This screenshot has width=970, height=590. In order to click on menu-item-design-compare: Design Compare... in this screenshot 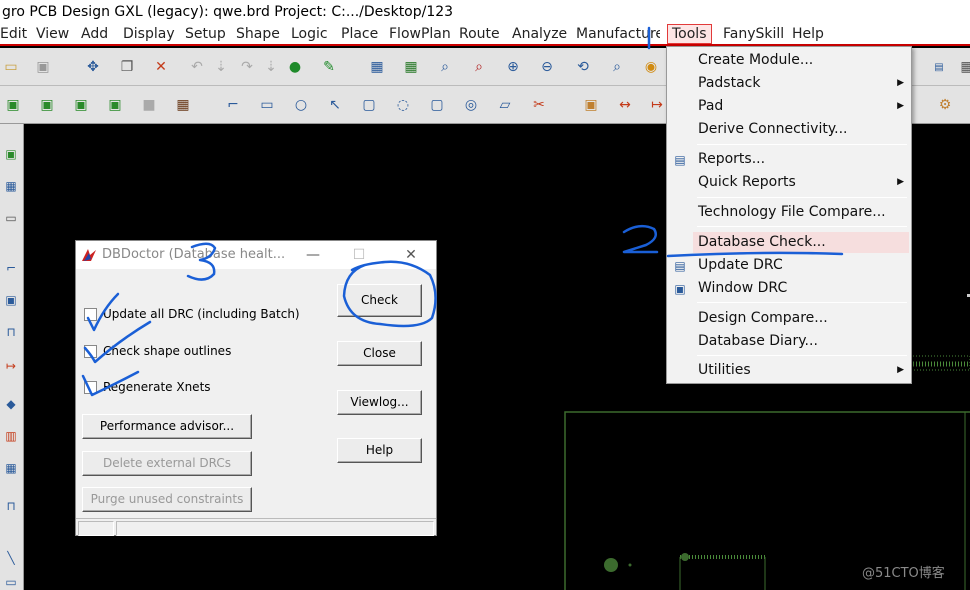, I will do `click(803, 318)`.